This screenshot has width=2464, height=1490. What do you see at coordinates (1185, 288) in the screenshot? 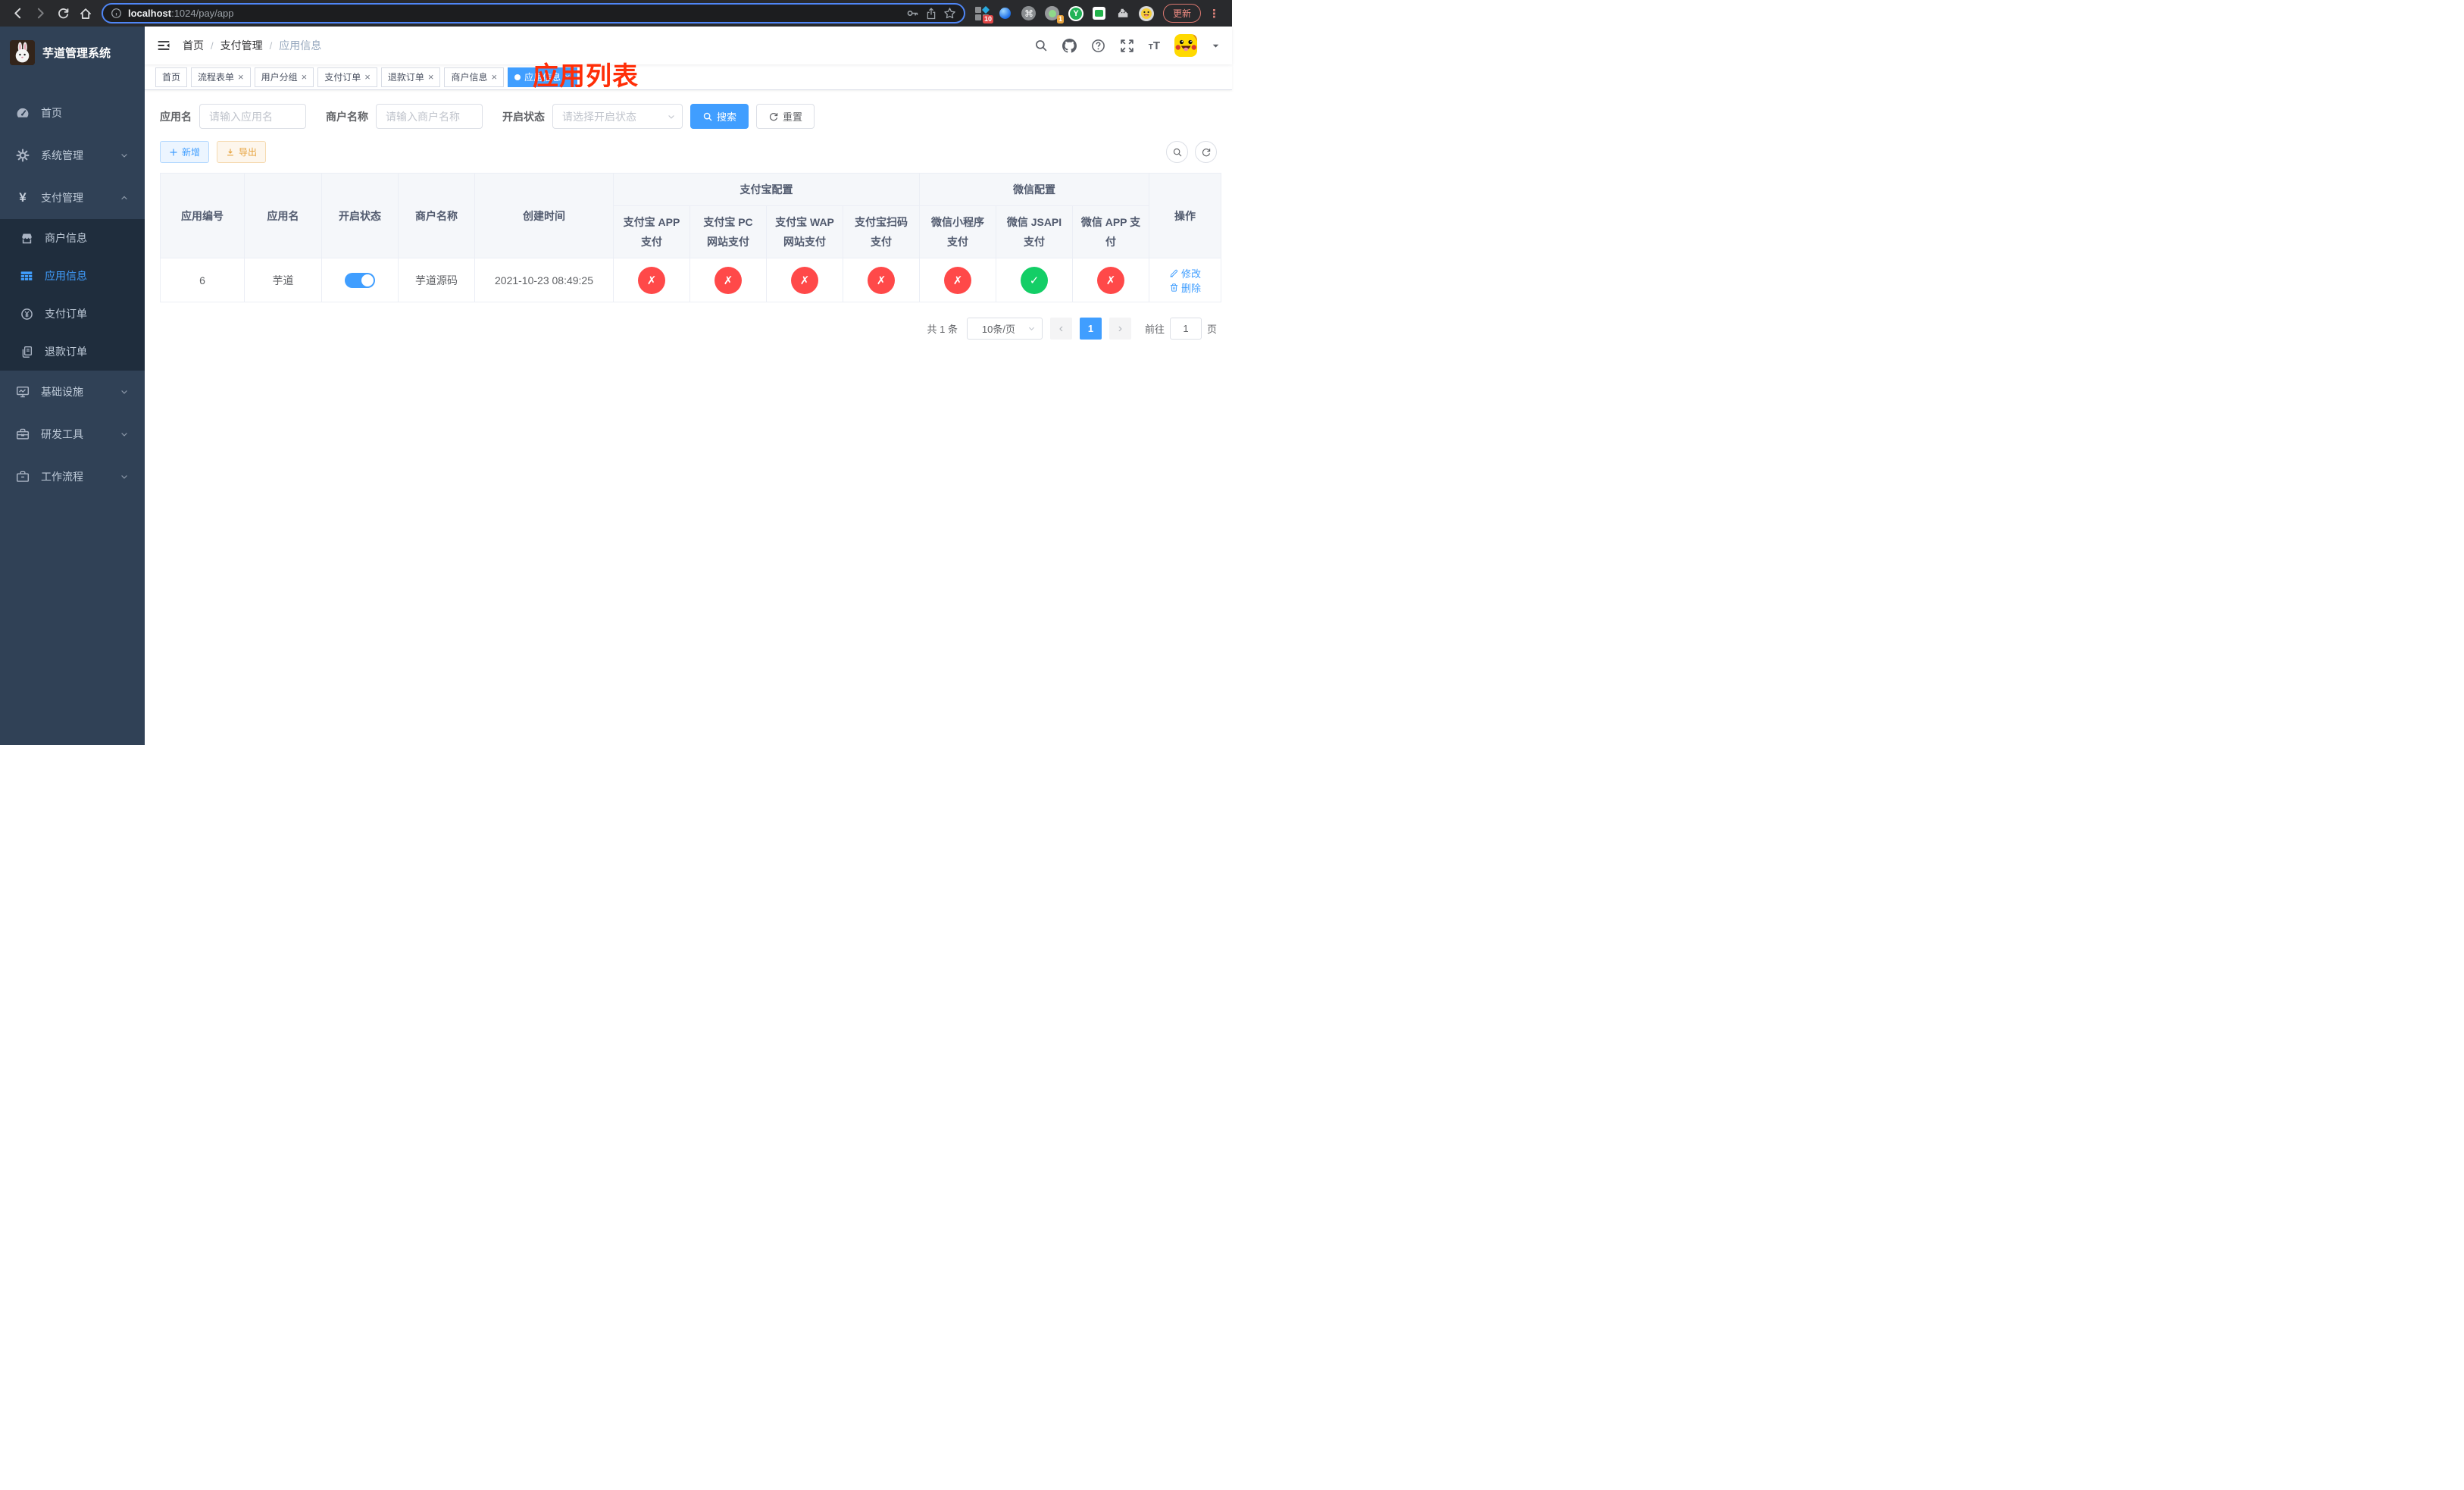
I see `delete-link: 删除` at bounding box center [1185, 288].